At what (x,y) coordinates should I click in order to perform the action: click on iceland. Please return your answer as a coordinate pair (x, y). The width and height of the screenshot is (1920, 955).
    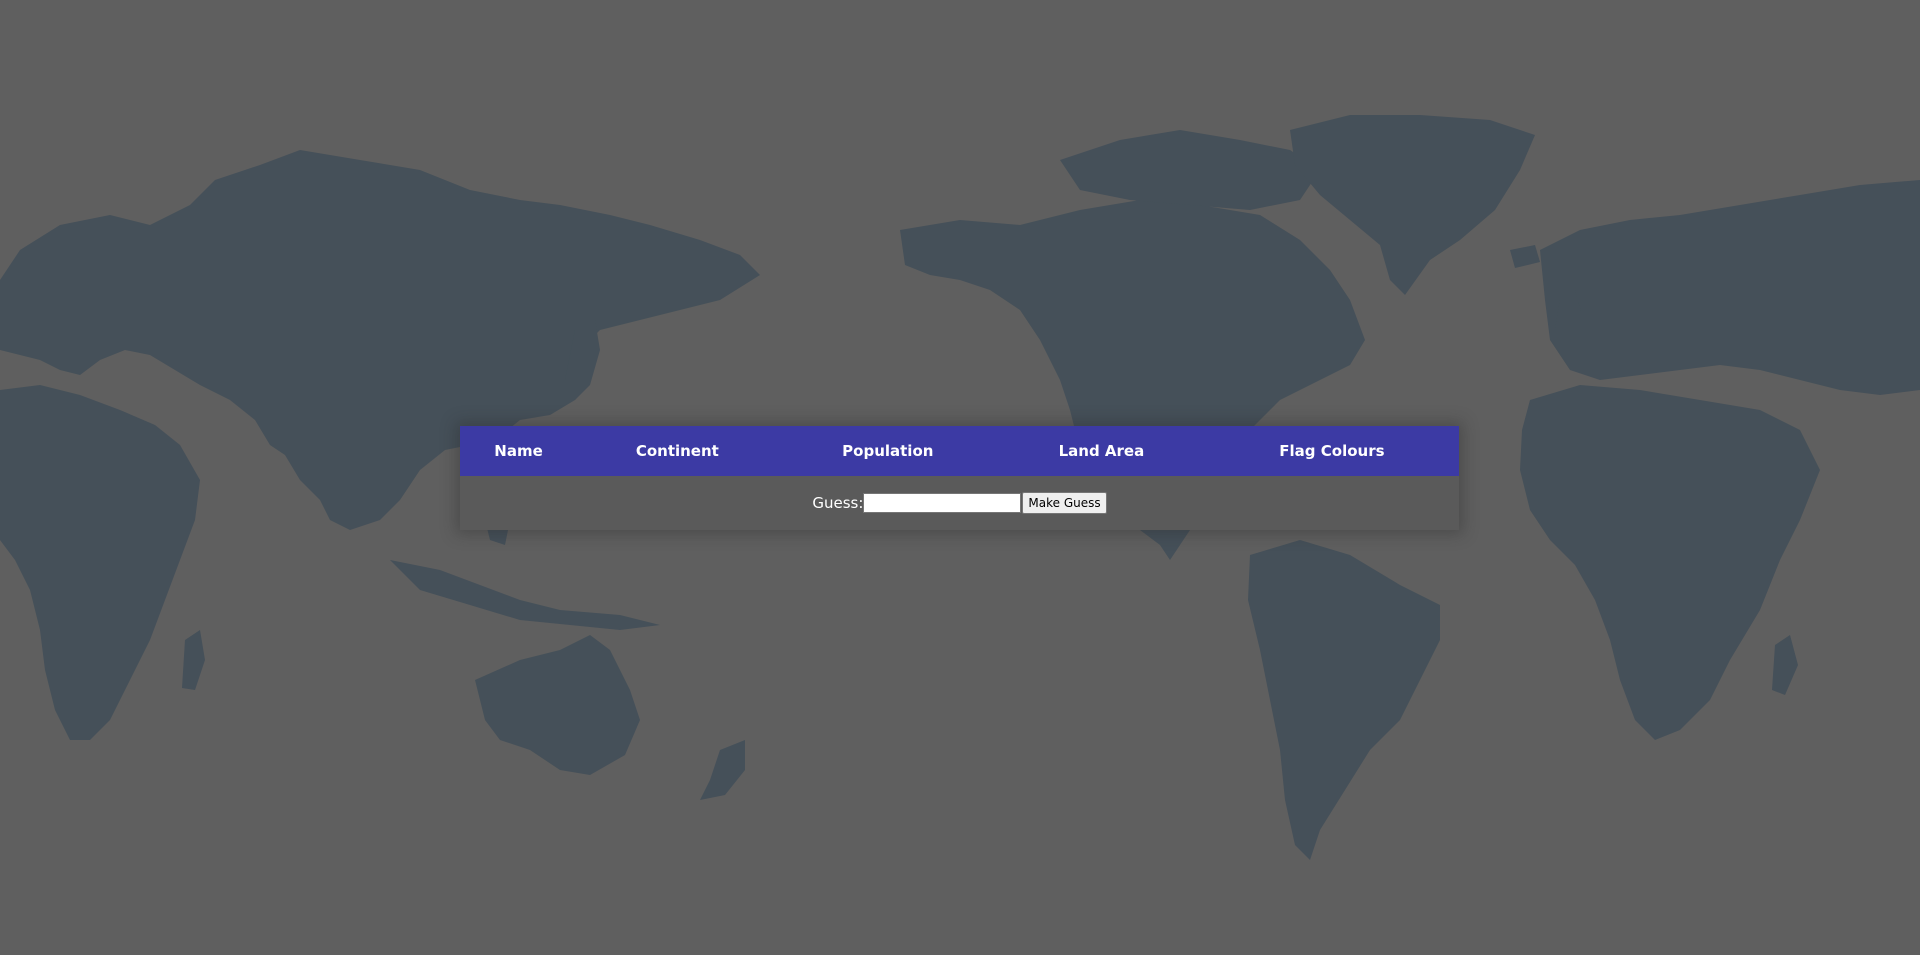
    Looking at the image, I should click on (1525, 256).